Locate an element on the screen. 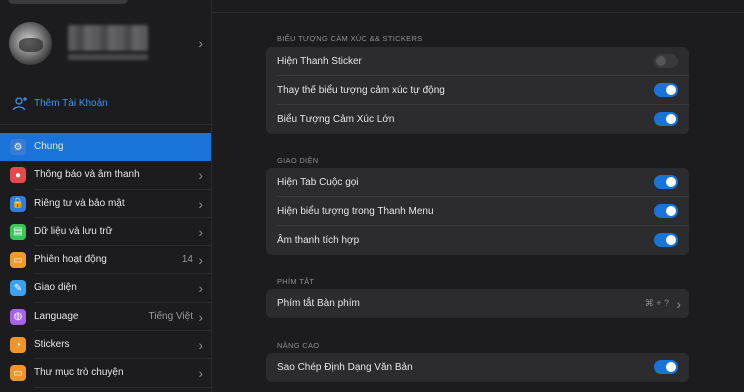  brush-icon: ✎ is located at coordinates (18, 288).